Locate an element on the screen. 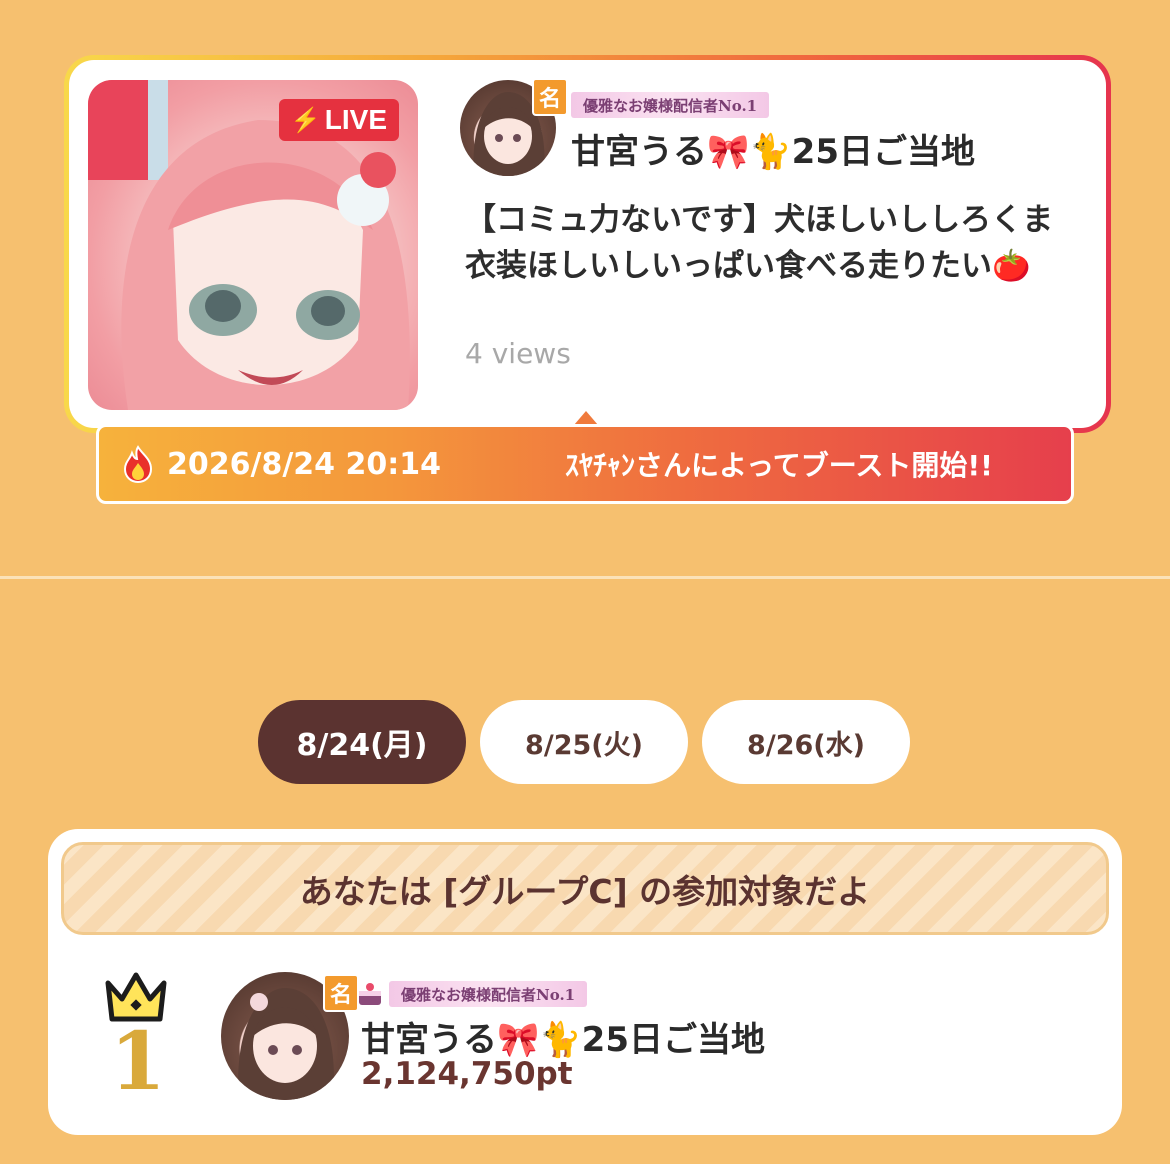 This screenshot has height=1164, width=1170. view-count: 4 views is located at coordinates (518, 353).